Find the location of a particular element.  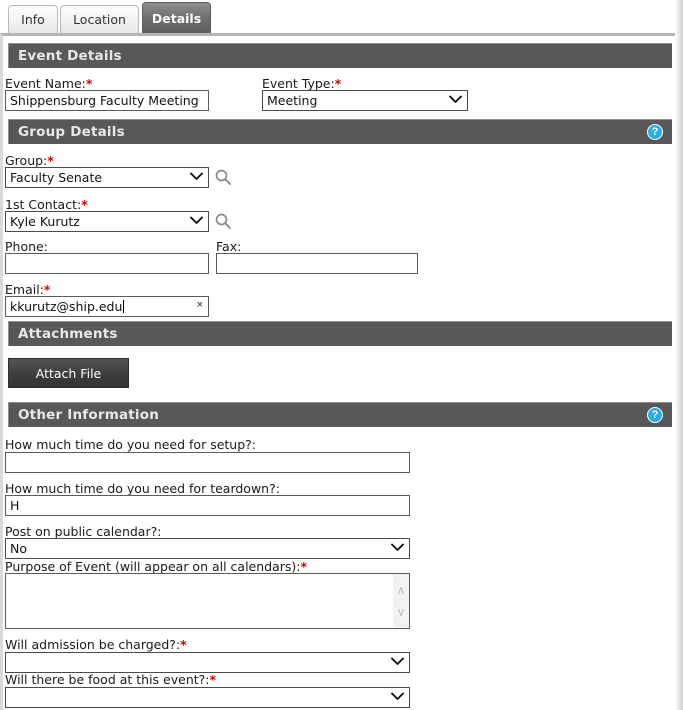

label-event-name-text: Event Name: is located at coordinates (45, 83).